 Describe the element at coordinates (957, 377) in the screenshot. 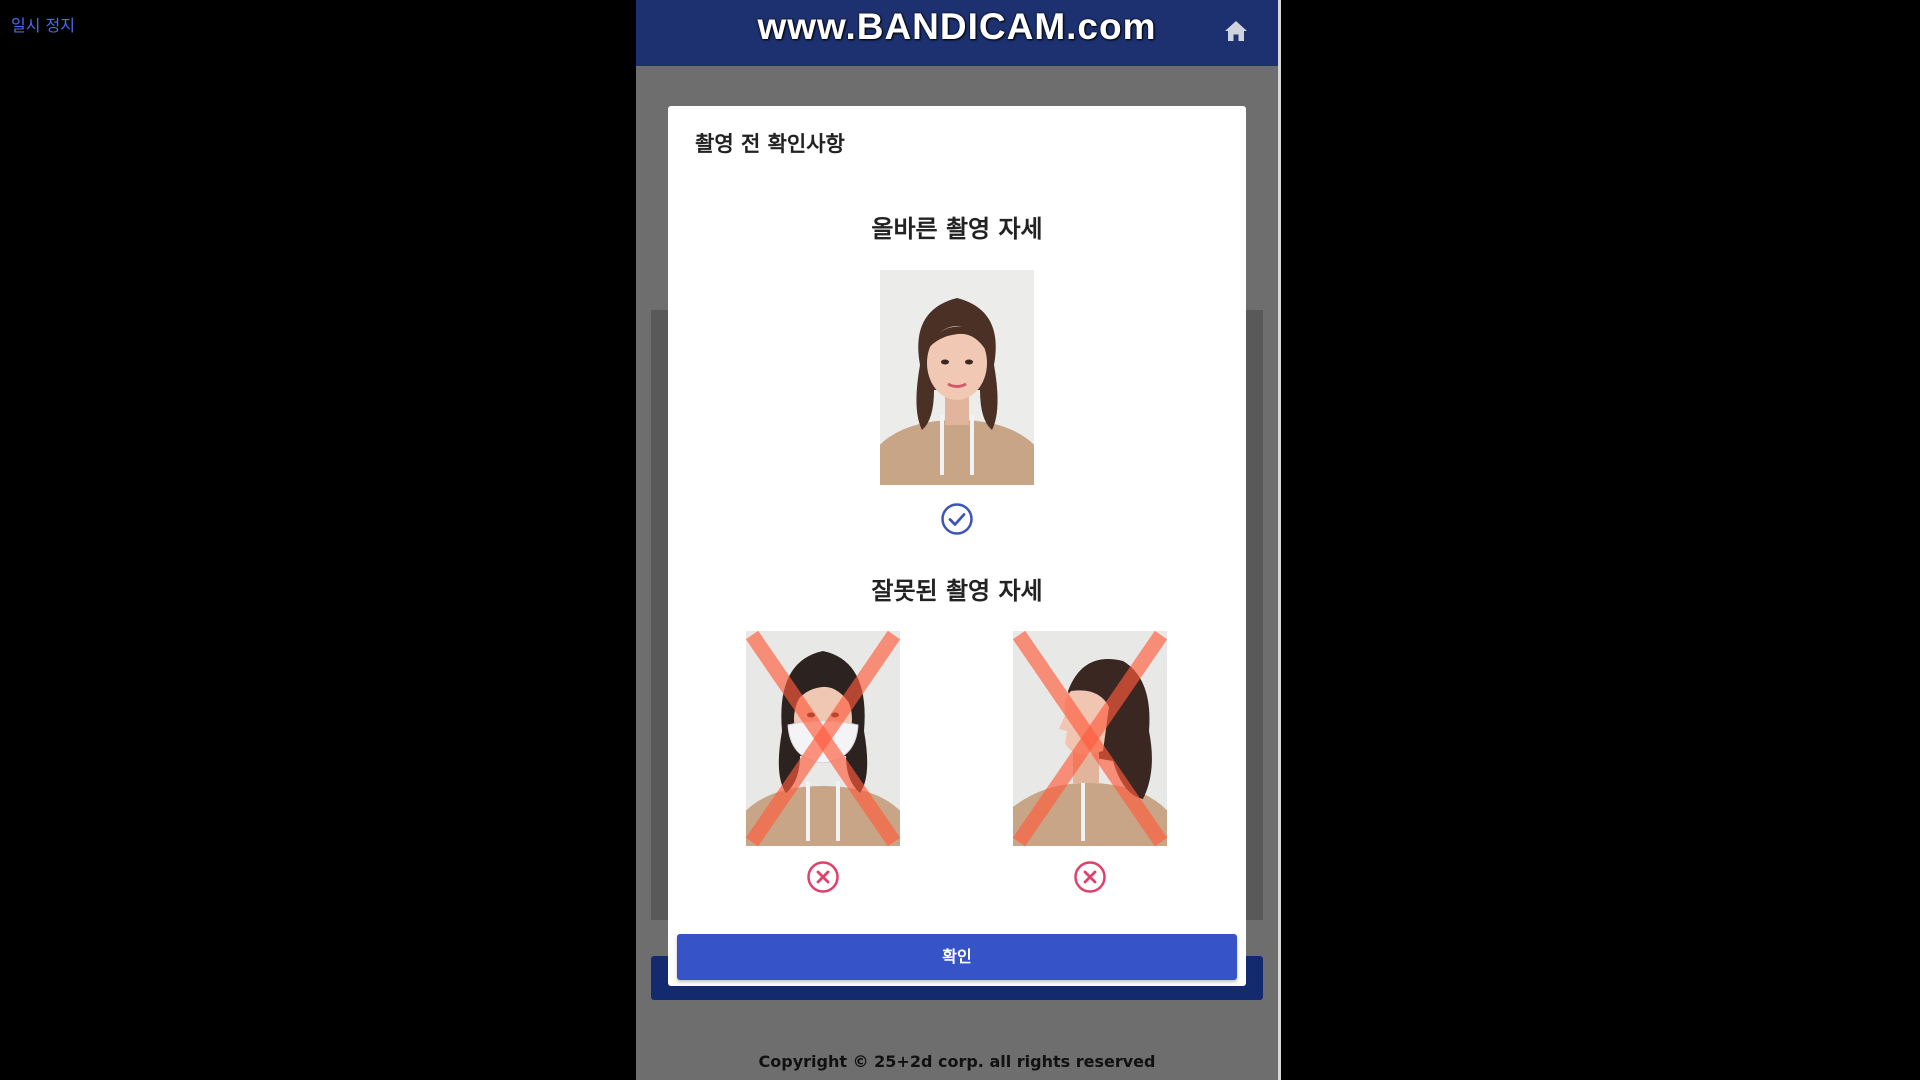

I see `correct-pose-photo` at that location.